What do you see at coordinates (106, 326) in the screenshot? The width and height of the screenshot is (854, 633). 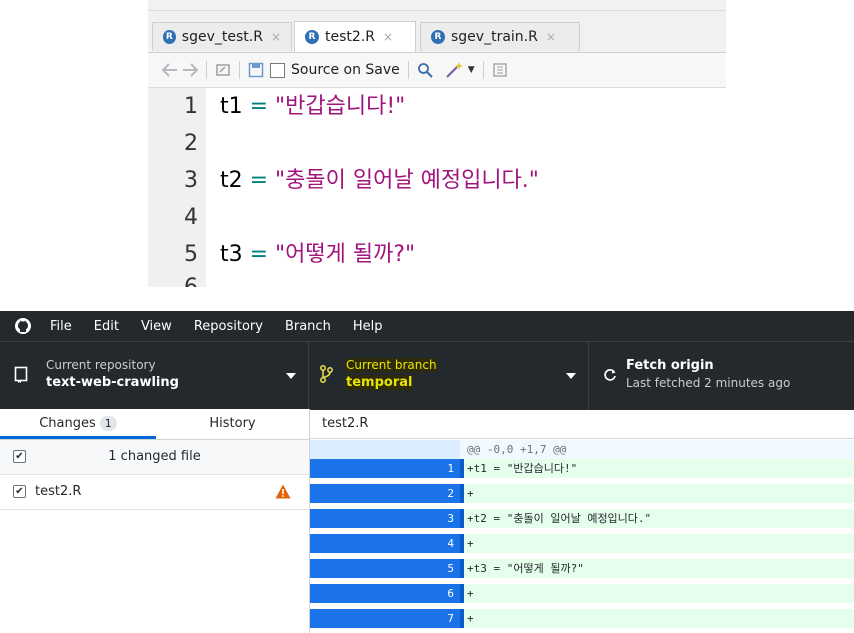 I see `menu-edit: Edit` at bounding box center [106, 326].